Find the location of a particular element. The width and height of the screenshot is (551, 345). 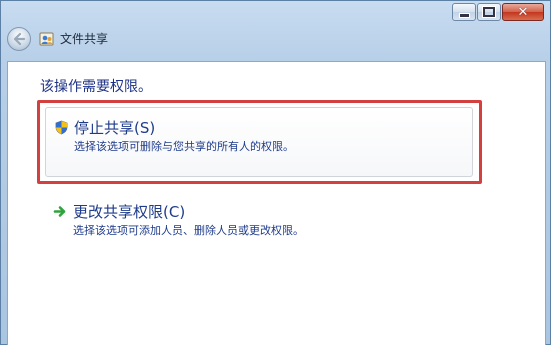

file-sharing-icon is located at coordinates (46, 39).